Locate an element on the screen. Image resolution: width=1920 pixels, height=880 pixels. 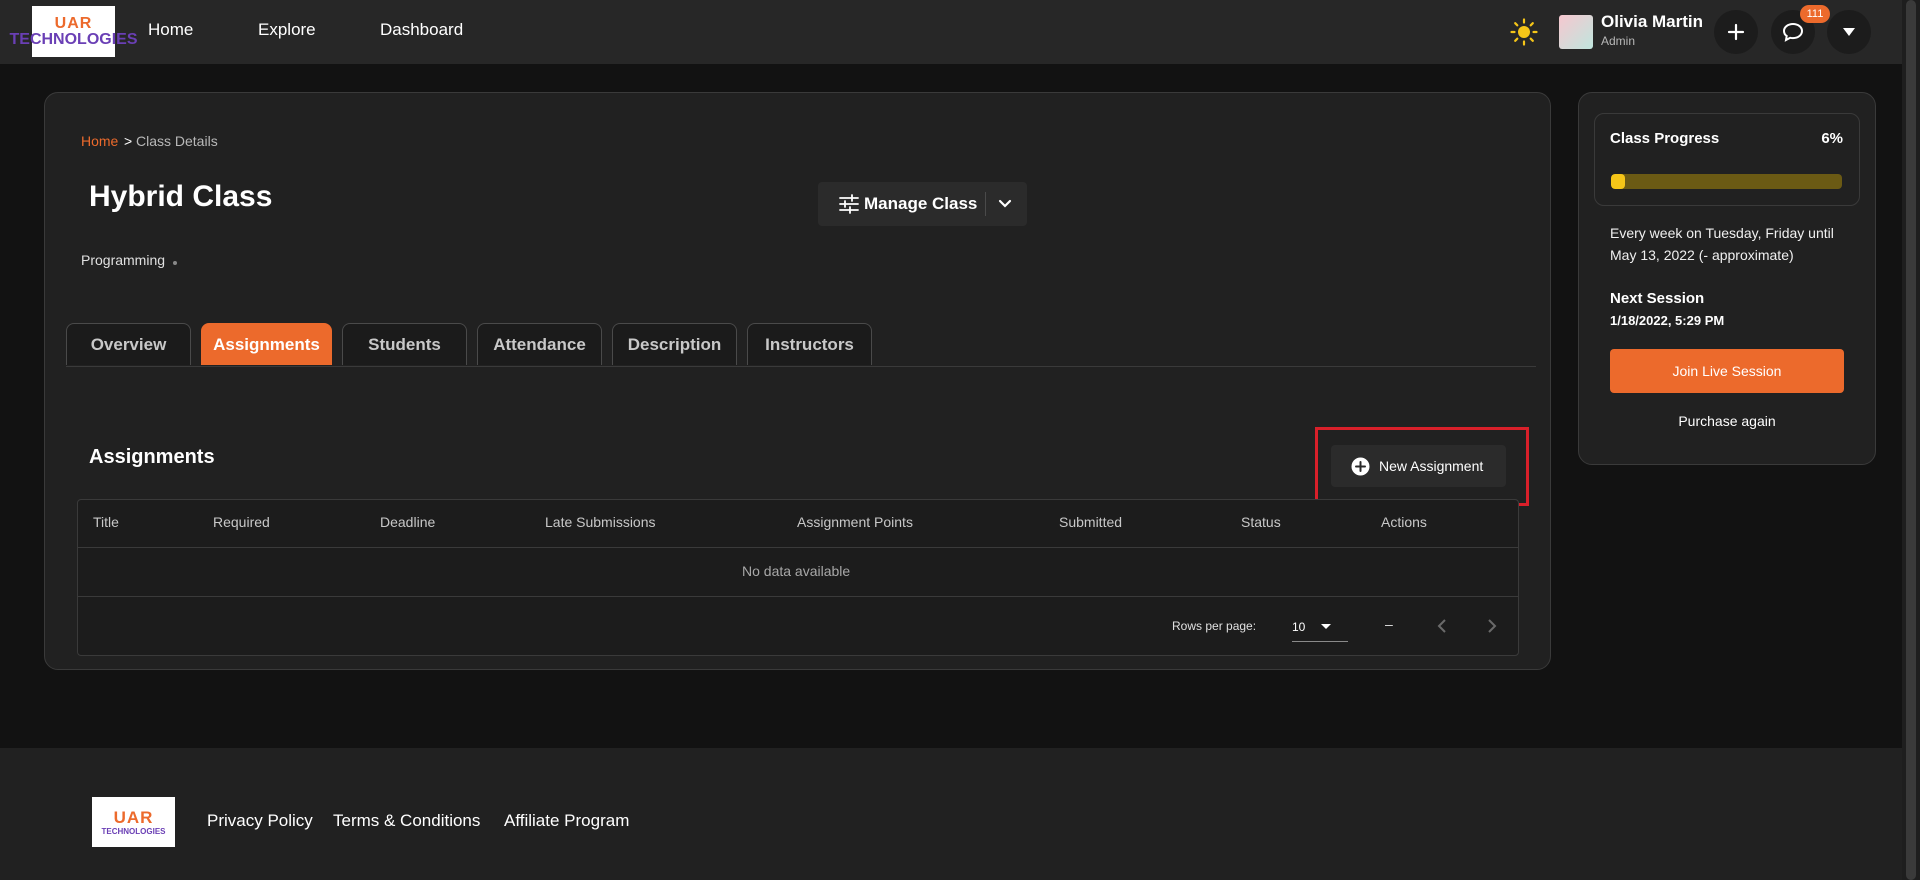
footer-logo-subtext: TECHNOLOGIES is located at coordinates (133, 831).